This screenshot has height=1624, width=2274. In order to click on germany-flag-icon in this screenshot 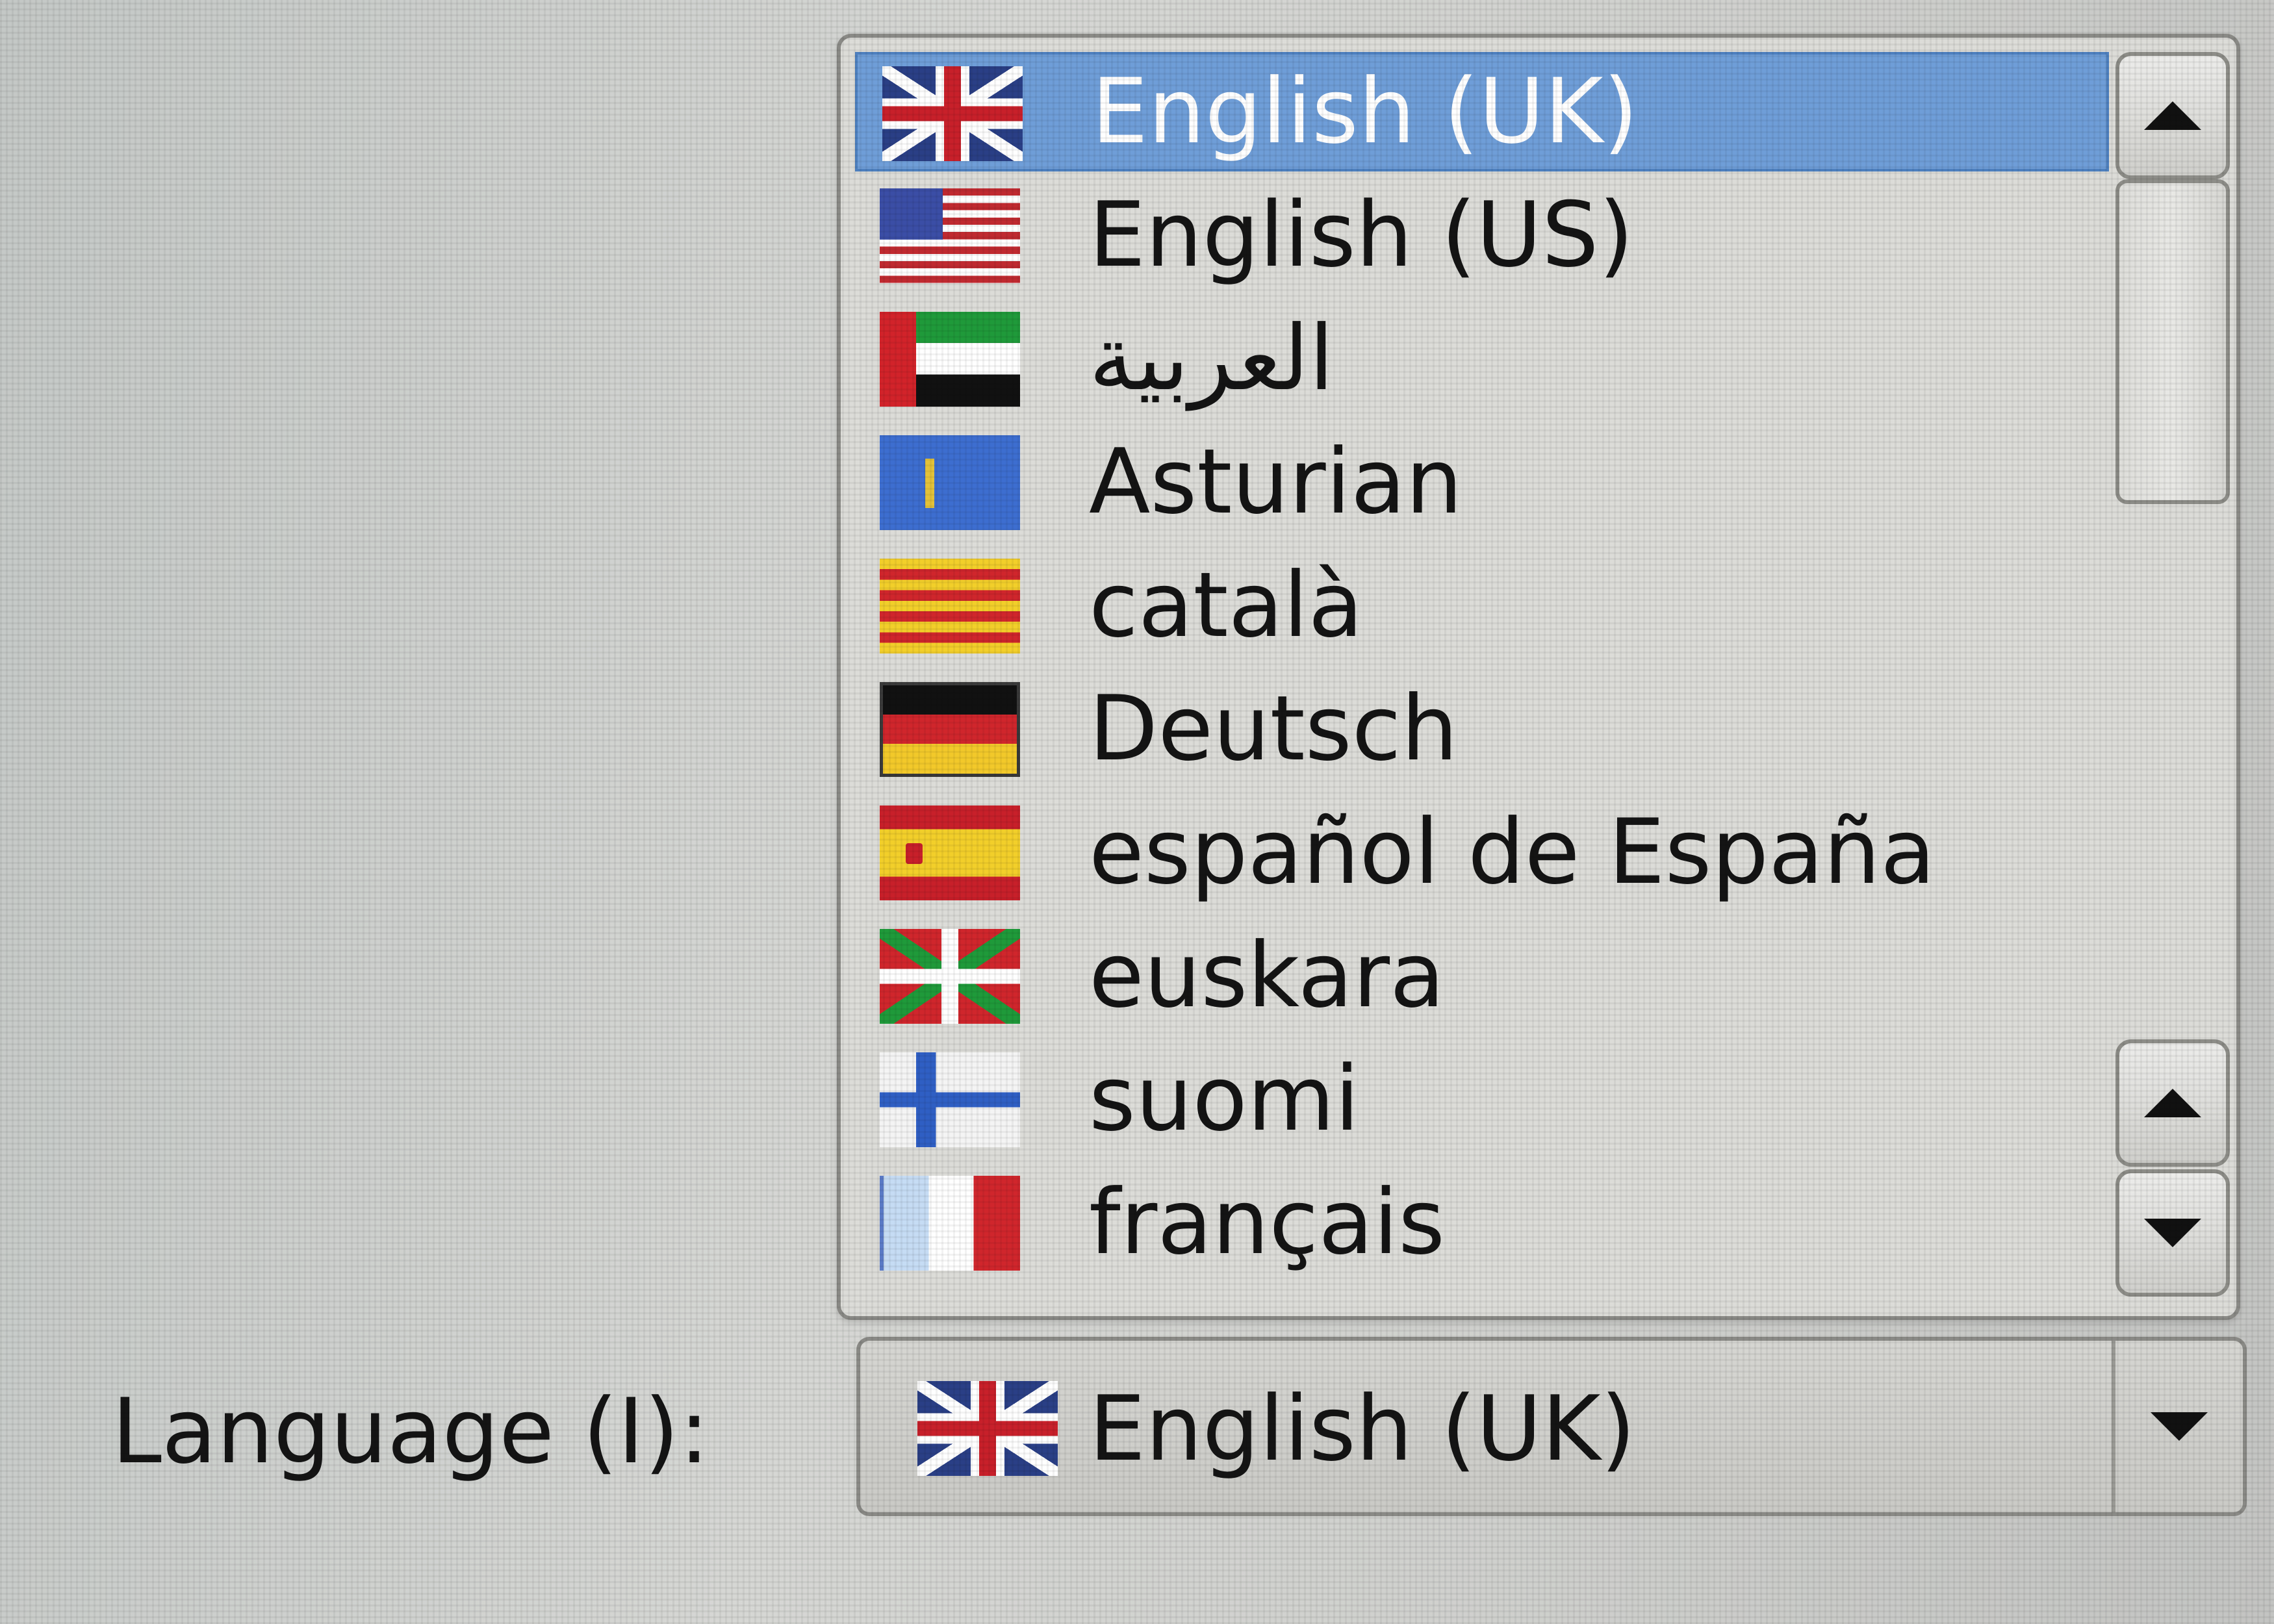, I will do `click(950, 729)`.